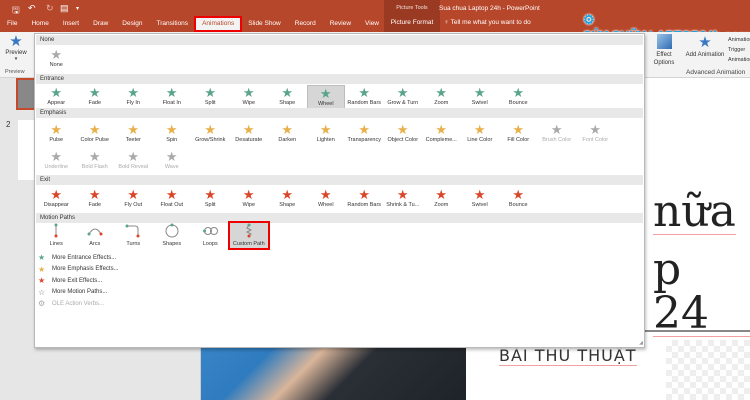  I want to click on exit-effect-bounce: ★ Bounce, so click(518, 199).